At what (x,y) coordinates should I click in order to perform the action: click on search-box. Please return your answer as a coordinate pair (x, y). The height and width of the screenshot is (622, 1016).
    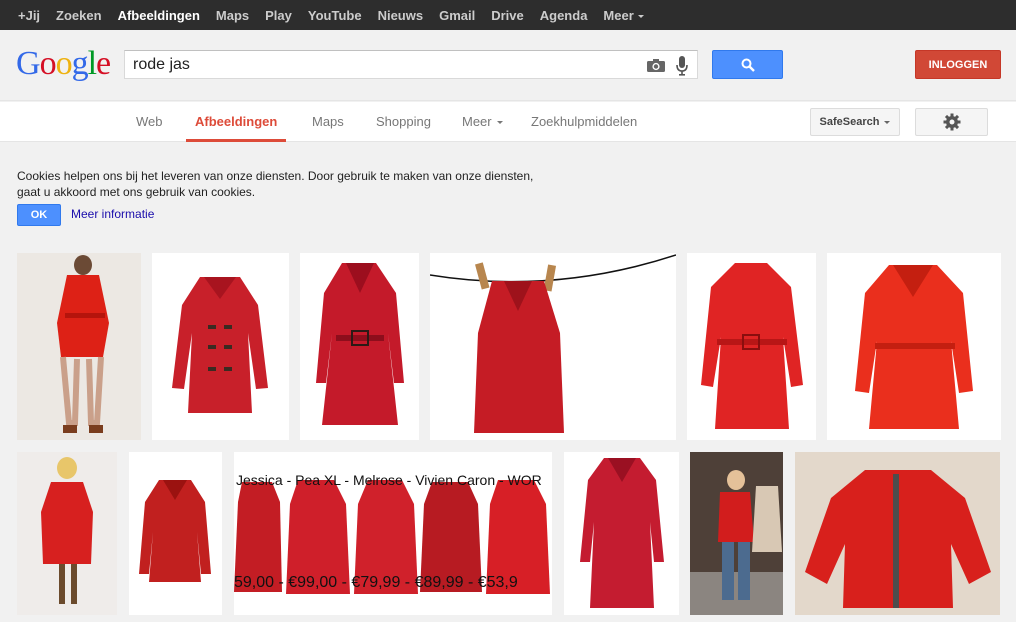
    Looking at the image, I should click on (411, 64).